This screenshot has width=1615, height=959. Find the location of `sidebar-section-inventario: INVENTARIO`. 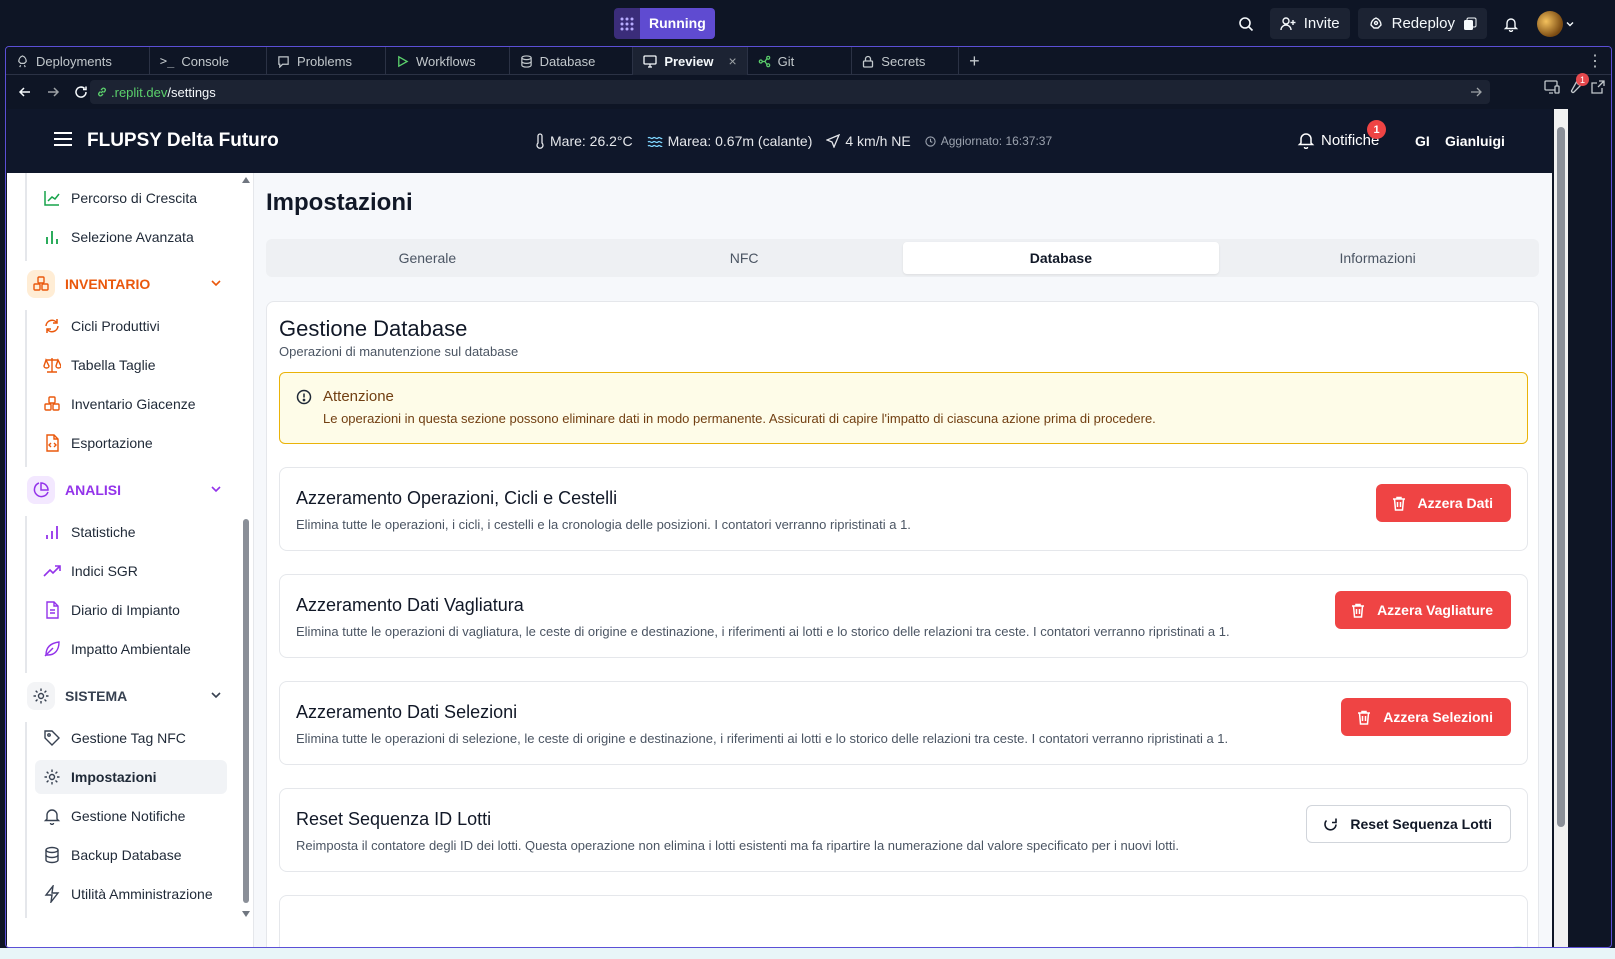

sidebar-section-inventario: INVENTARIO is located at coordinates (125, 284).